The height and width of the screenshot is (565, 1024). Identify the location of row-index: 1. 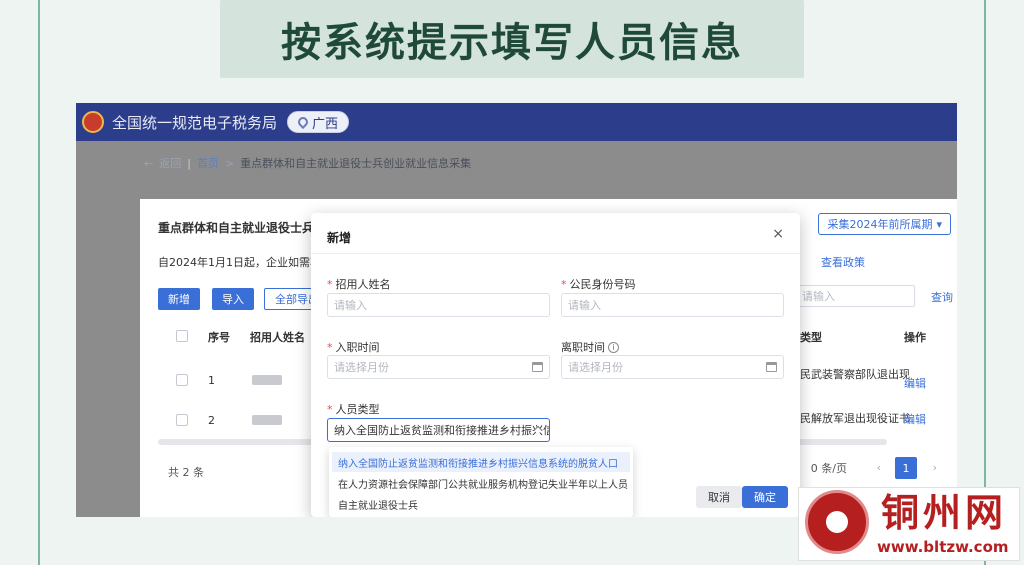
(211, 380).